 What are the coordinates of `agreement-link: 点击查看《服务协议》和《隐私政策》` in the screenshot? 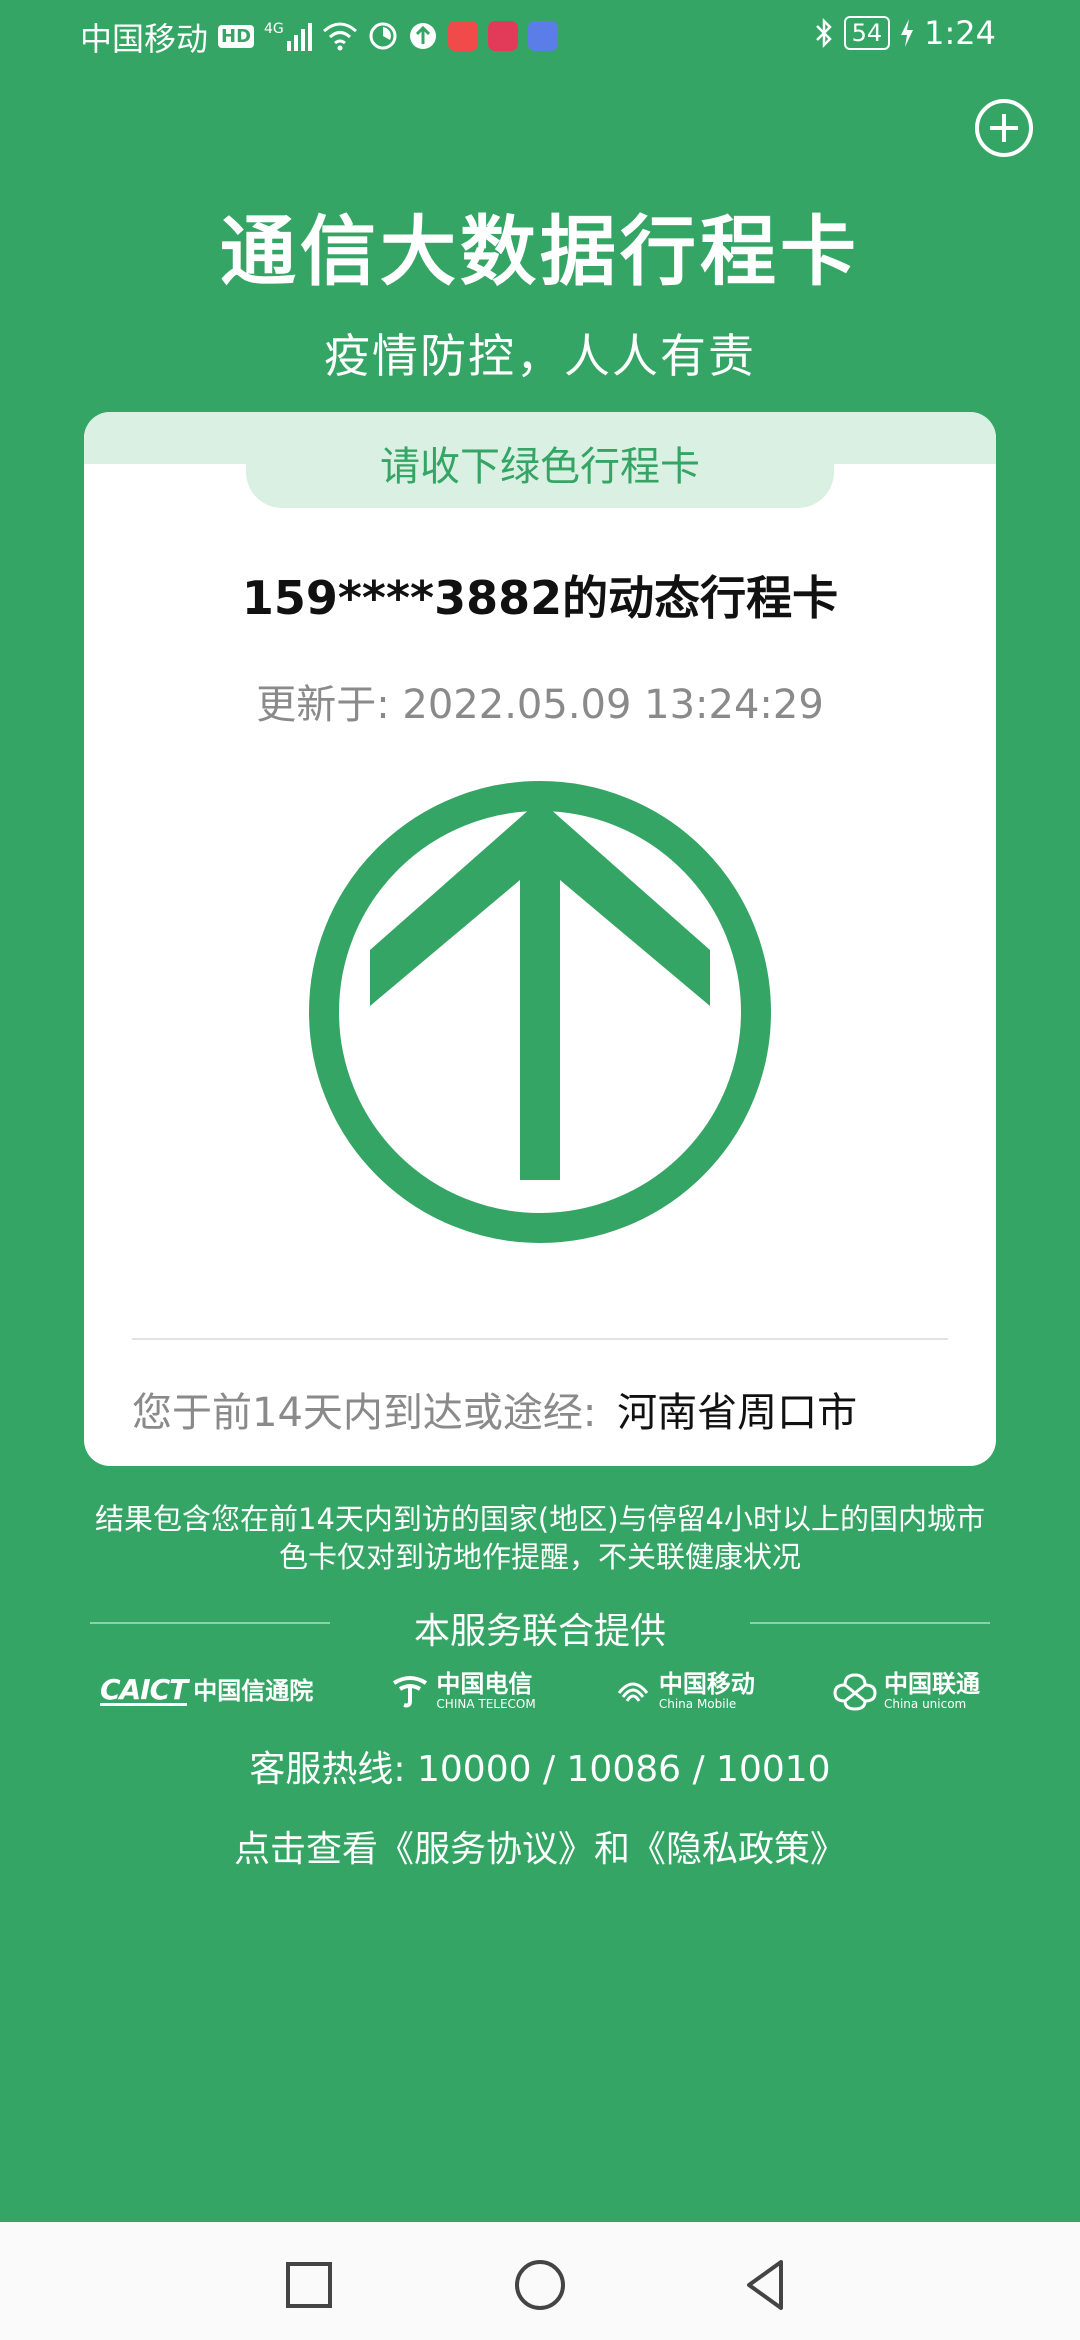 It's located at (540, 1846).